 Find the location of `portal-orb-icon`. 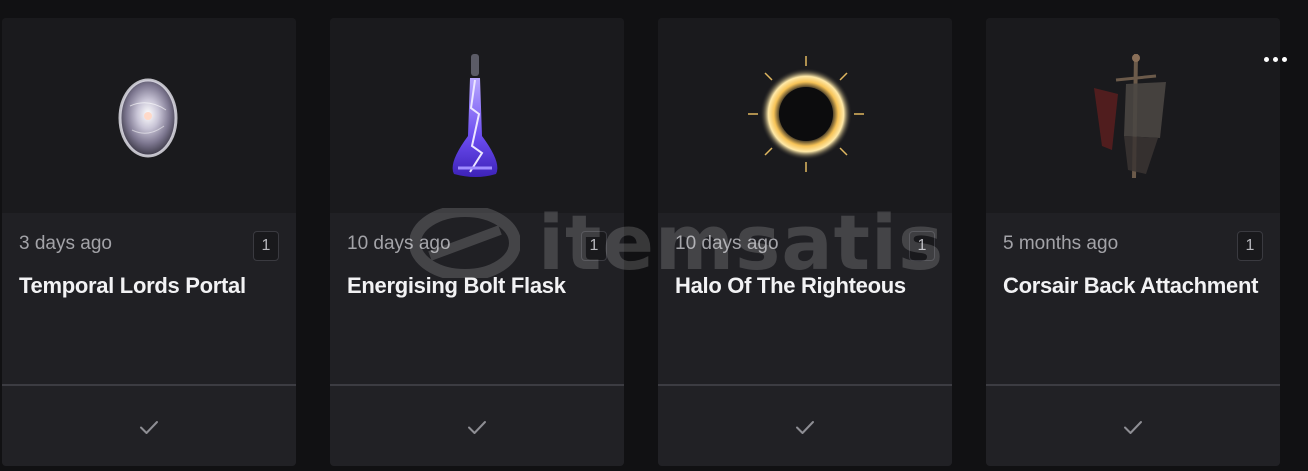

portal-orb-icon is located at coordinates (148, 118).